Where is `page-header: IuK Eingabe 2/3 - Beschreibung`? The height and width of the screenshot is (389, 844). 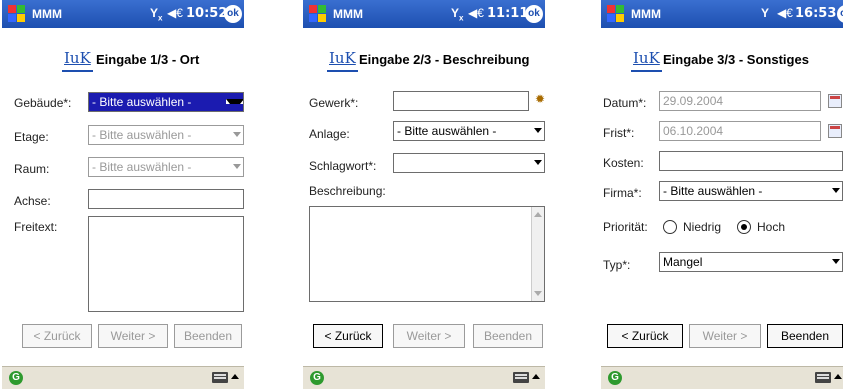 page-header: IuK Eingabe 2/3 - Beschreibung is located at coordinates (424, 61).